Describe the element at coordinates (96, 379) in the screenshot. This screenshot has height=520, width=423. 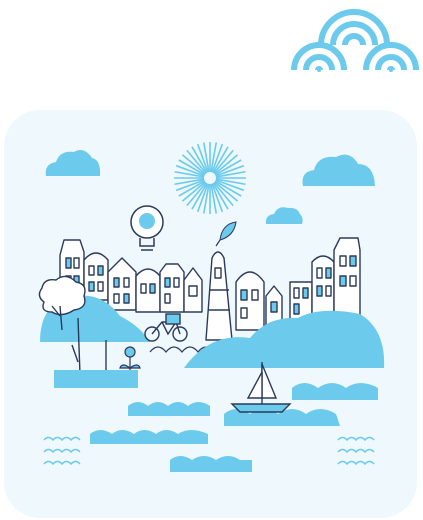
I see `ground-patch` at that location.